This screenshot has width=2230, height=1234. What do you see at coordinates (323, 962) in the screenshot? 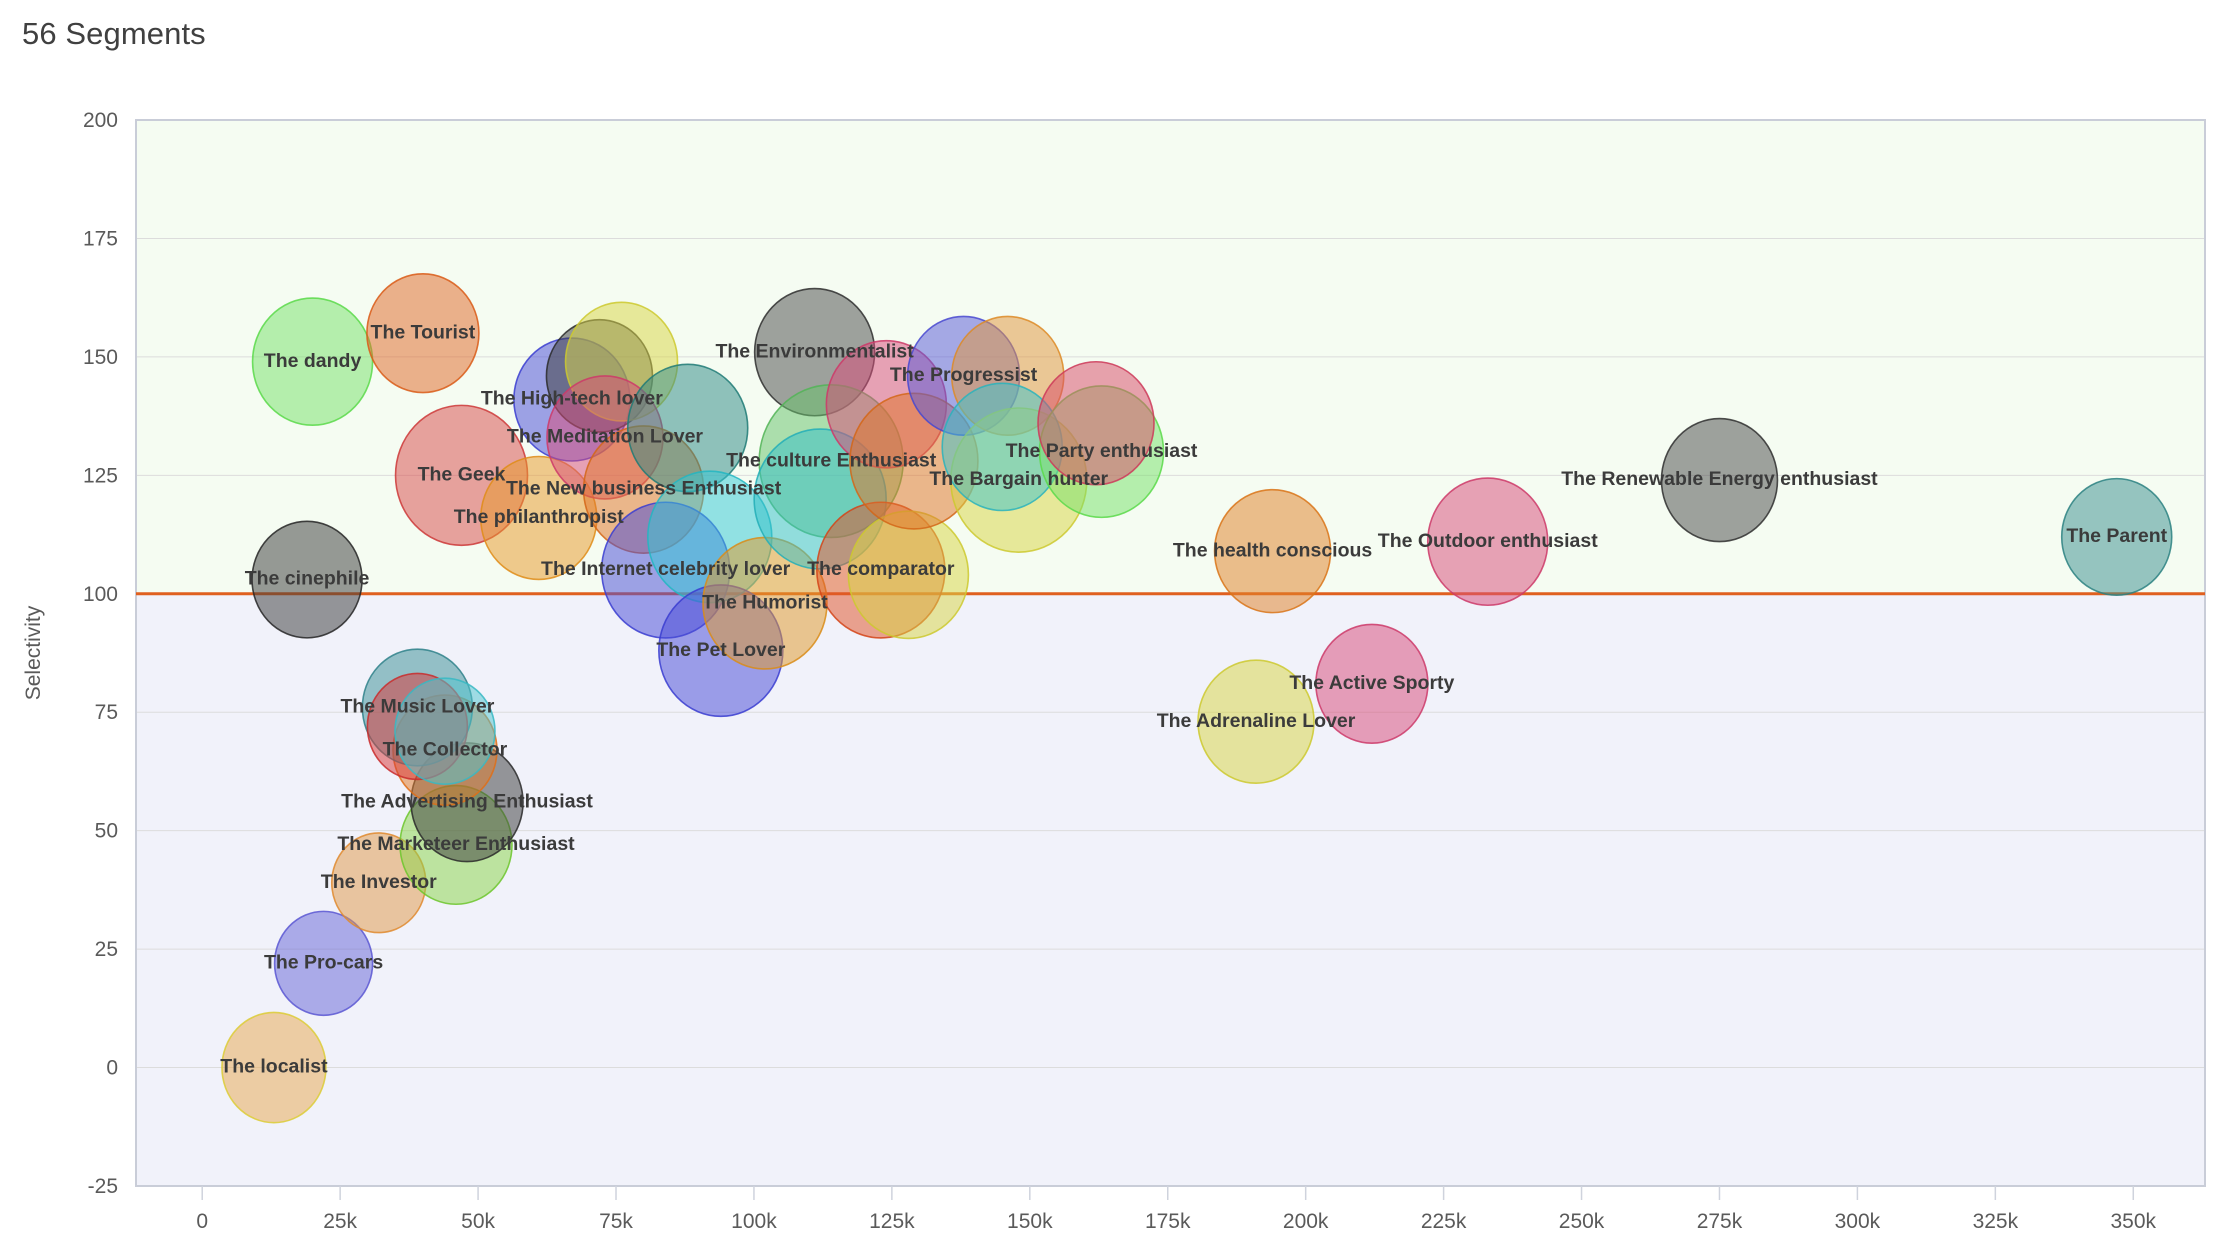
I see `bubble-label: The Pro-cars` at bounding box center [323, 962].